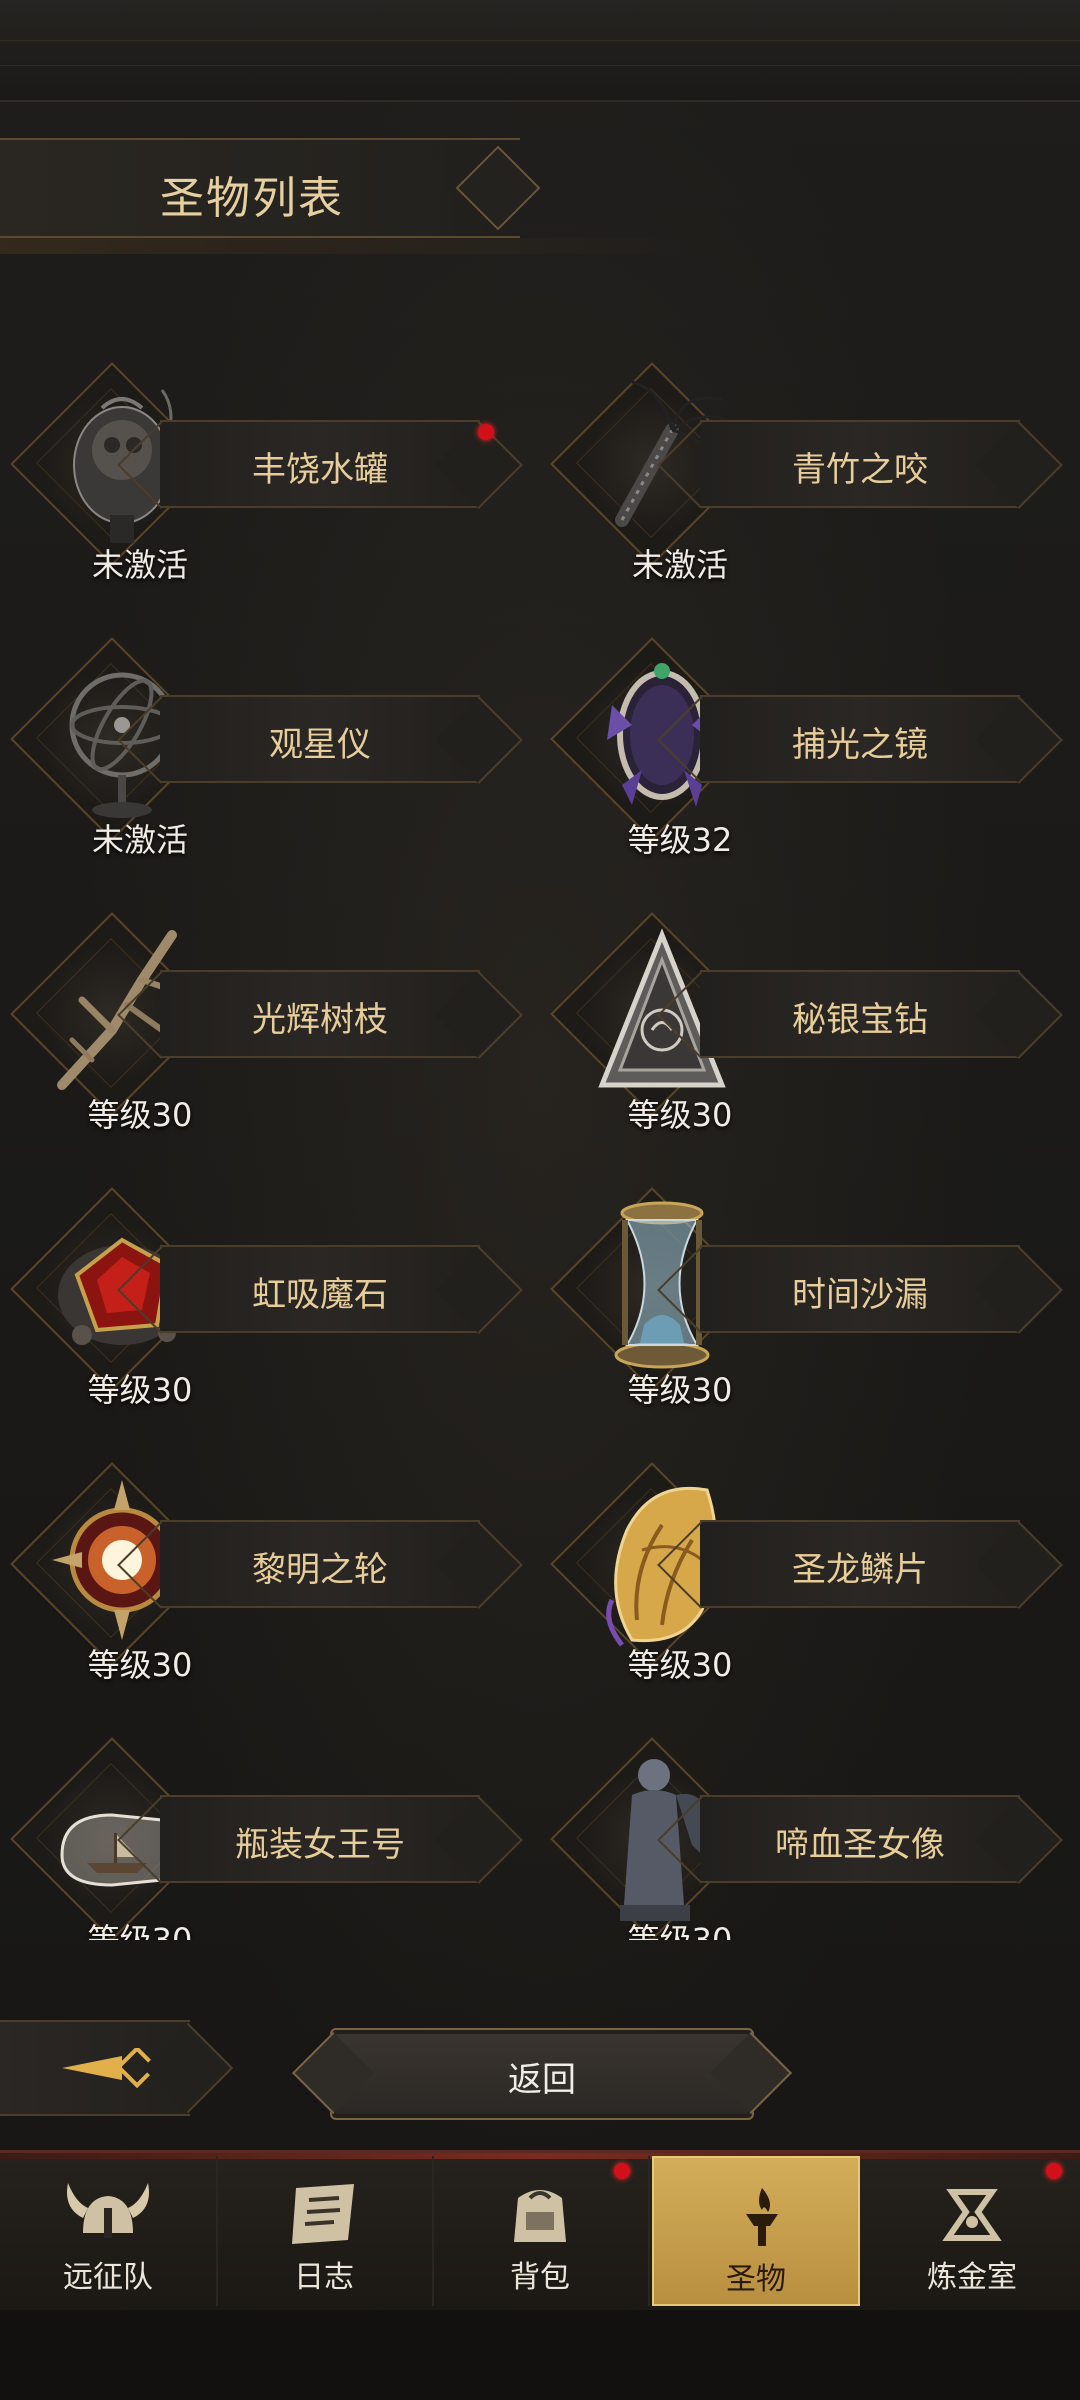 This screenshot has height=2400, width=1080. I want to click on relic-name-plate: 瓶装女王号, so click(320, 1839).